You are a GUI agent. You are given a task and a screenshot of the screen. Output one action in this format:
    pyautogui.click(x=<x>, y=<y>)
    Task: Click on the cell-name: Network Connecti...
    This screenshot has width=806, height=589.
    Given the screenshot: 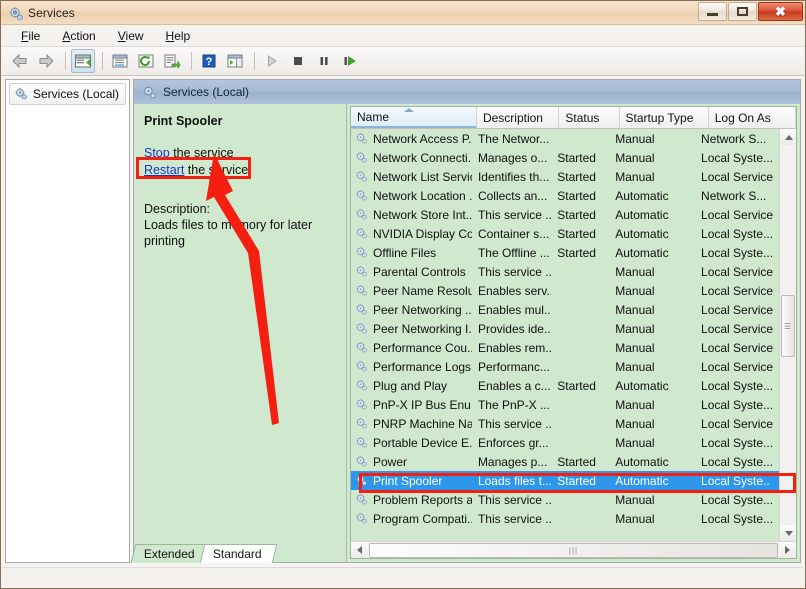 What is the action you would take?
    pyautogui.click(x=411, y=158)
    